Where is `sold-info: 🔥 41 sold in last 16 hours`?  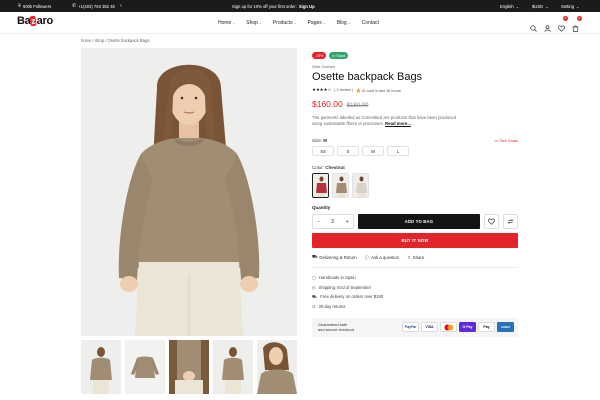
sold-info: 🔥 41 sold in last 16 hours is located at coordinates (378, 90).